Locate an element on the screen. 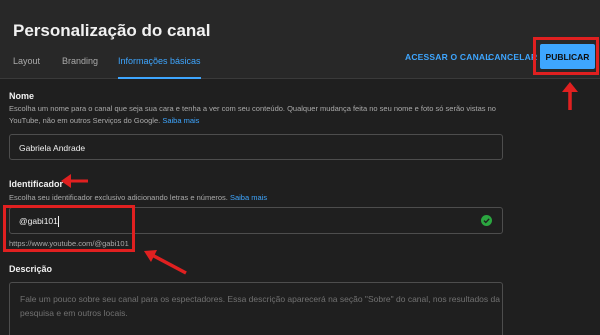  handle-learn-more-link: Saiba mais is located at coordinates (248, 197).